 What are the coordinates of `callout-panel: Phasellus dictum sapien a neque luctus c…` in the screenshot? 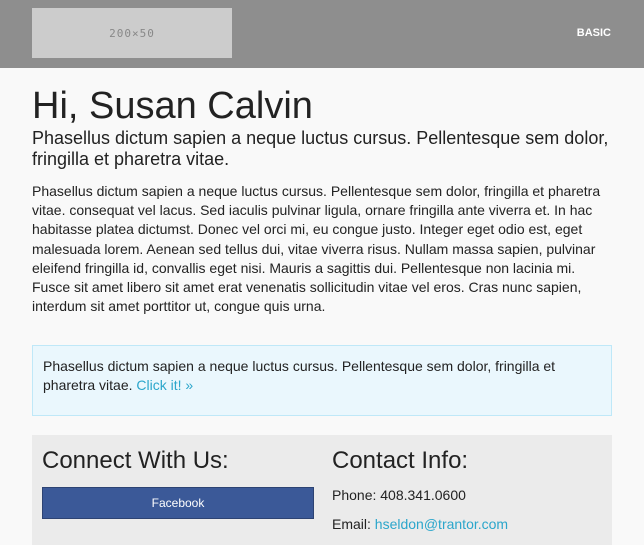 It's located at (322, 380).